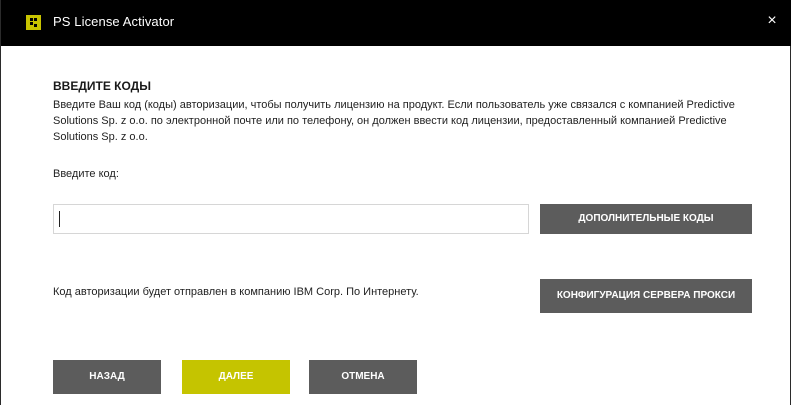 The width and height of the screenshot is (791, 405). I want to click on additional-codes-button: ДОПОЛНИТЕЛЬНЫЕ КОДЫ, so click(646, 219).